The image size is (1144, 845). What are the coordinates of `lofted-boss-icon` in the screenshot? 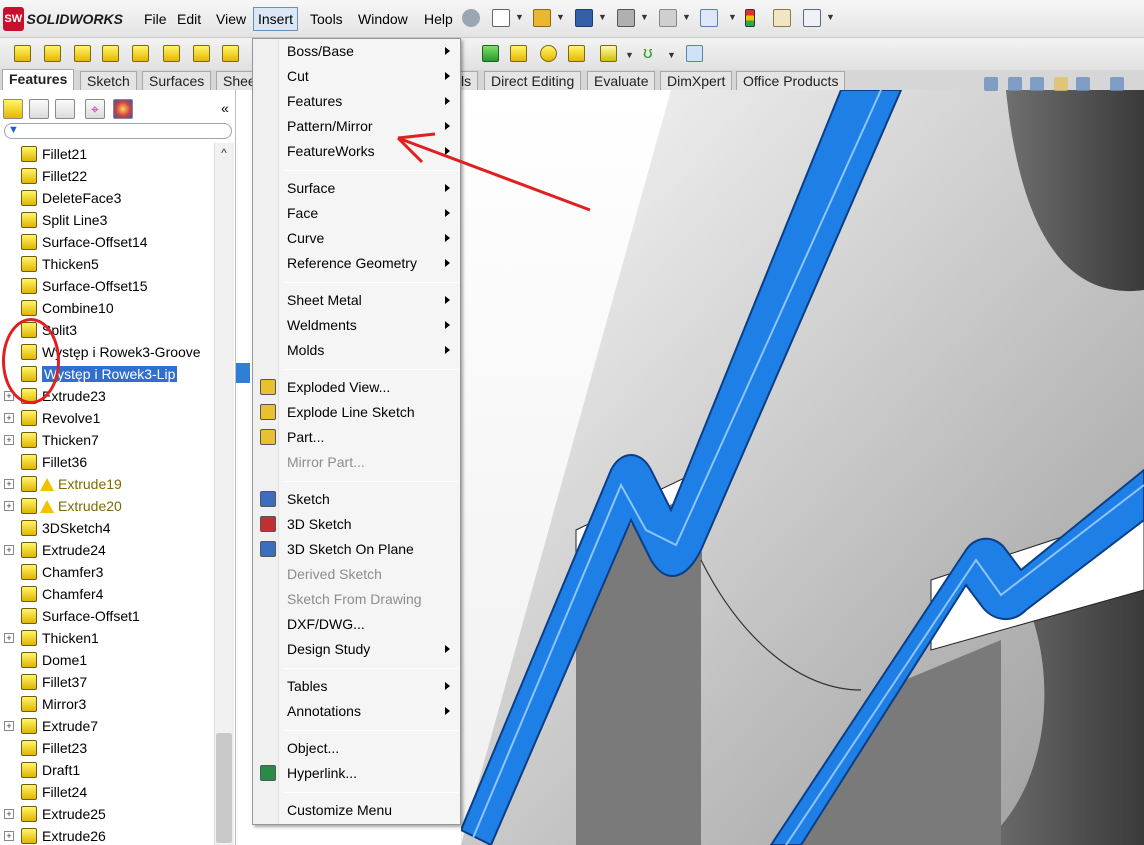 It's located at (110, 53).